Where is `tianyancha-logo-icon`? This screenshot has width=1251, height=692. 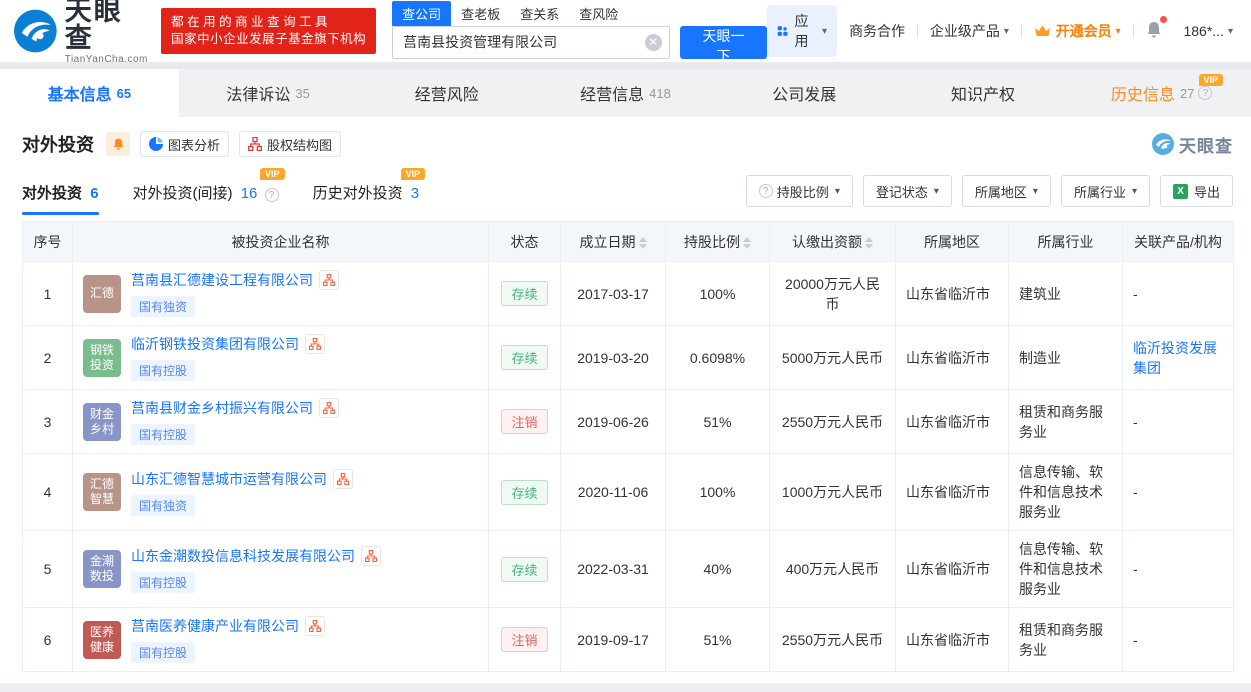
tianyancha-logo-icon is located at coordinates (35, 31).